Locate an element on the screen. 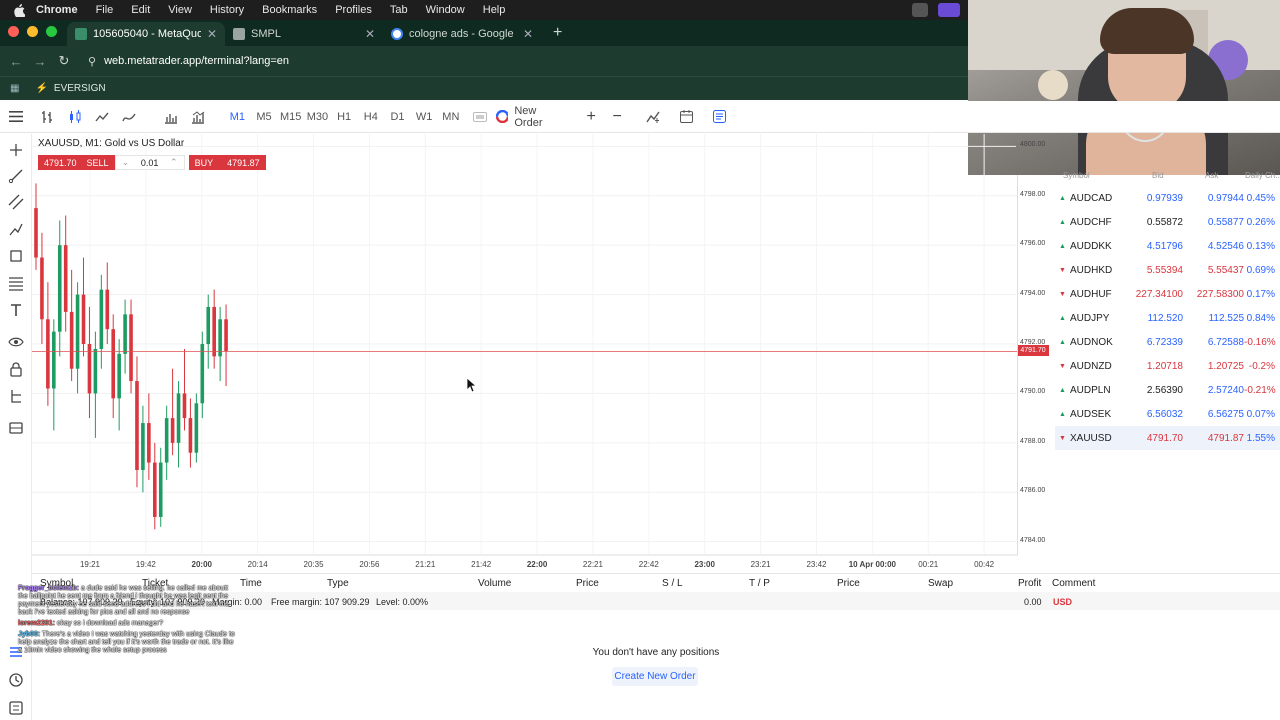 The height and width of the screenshot is (720, 1280). site-info-icon: ⚲ is located at coordinates (92, 61).